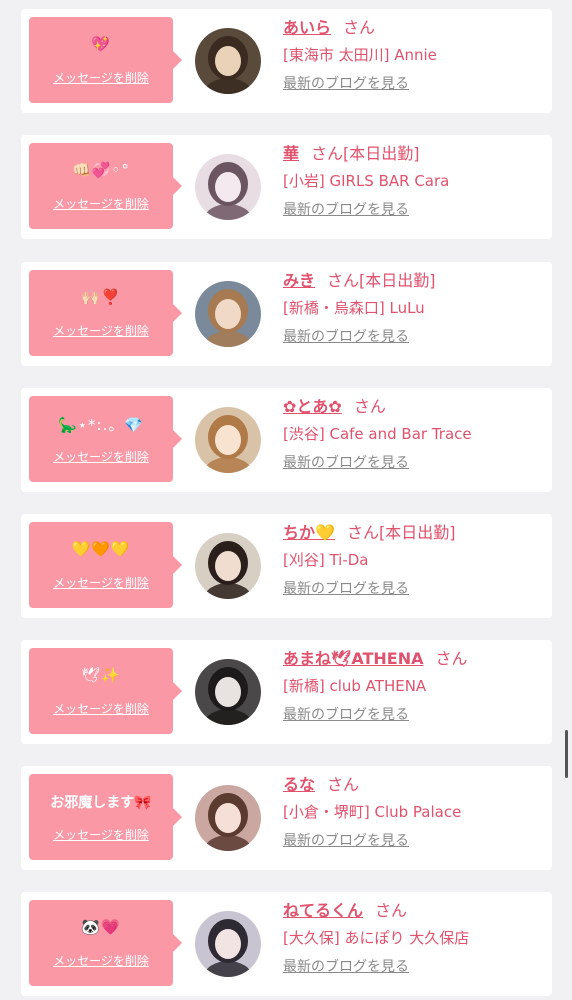  Describe the element at coordinates (377, 434) in the screenshot. I see `shop-name: [渋谷] Cafe and Bar Trace` at that location.